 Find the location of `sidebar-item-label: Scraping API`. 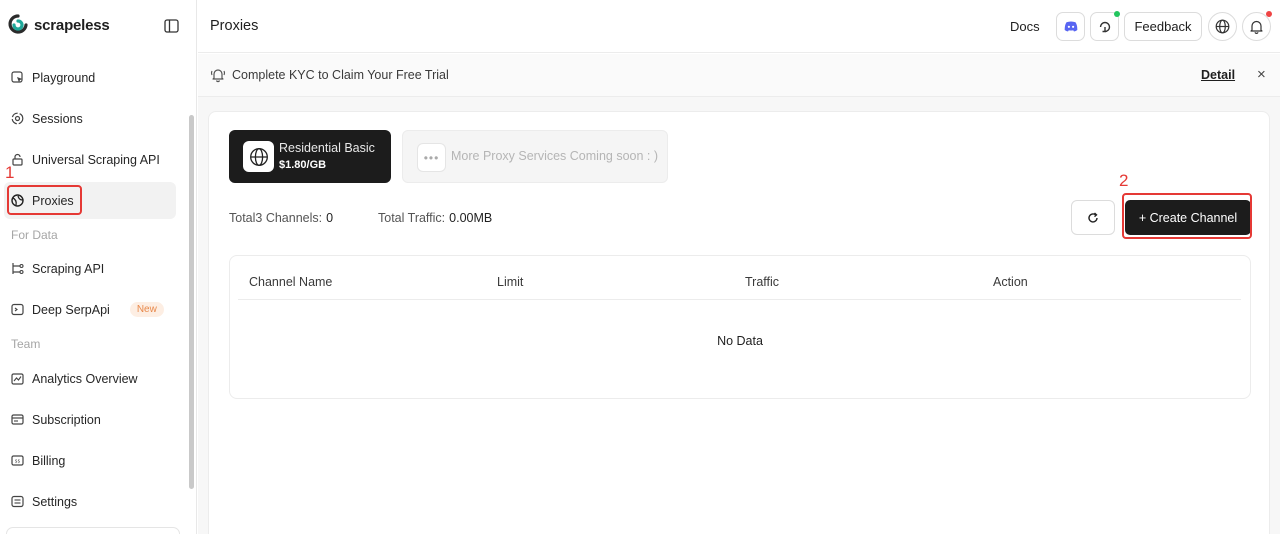

sidebar-item-label: Scraping API is located at coordinates (68, 268).